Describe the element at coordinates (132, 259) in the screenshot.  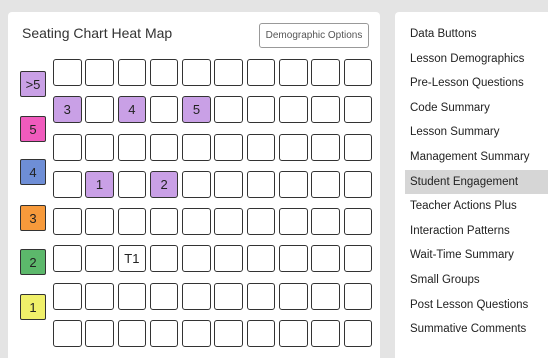
I see `seat: T1` at that location.